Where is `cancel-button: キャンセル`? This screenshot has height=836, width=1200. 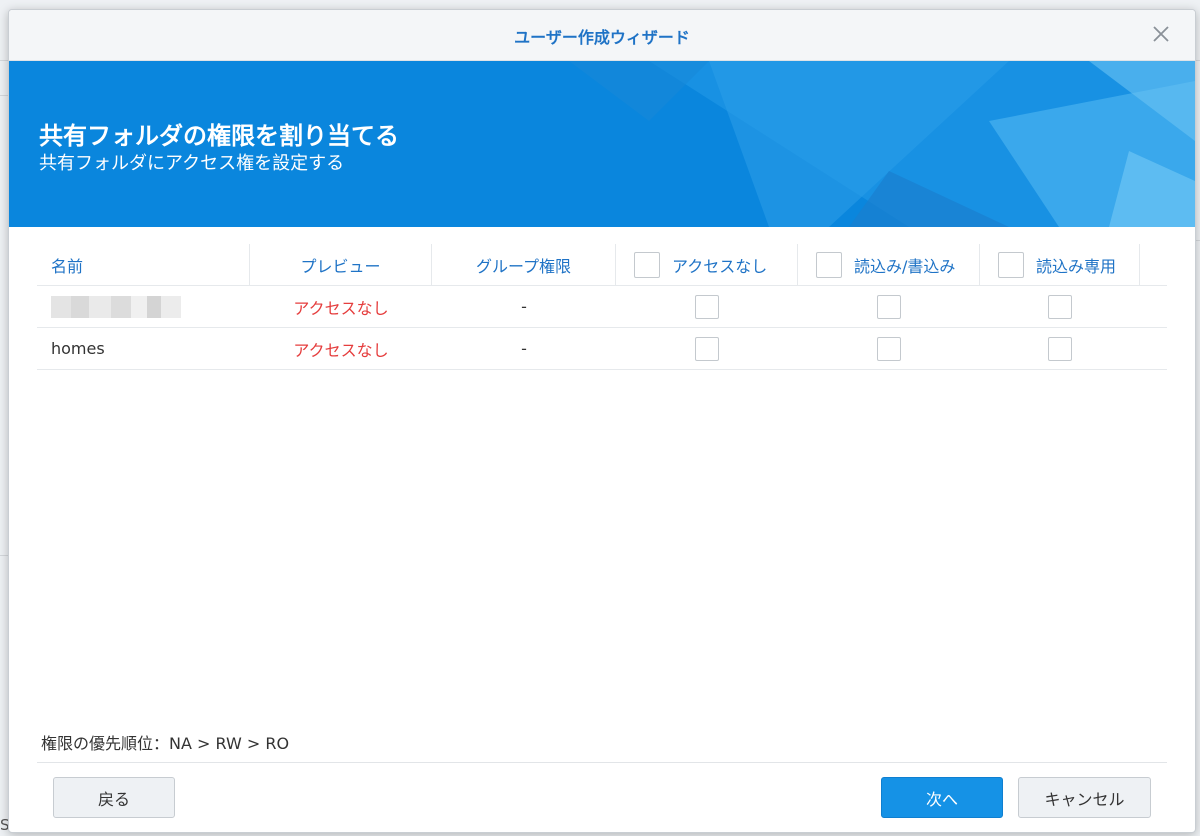 cancel-button: キャンセル is located at coordinates (1084, 797).